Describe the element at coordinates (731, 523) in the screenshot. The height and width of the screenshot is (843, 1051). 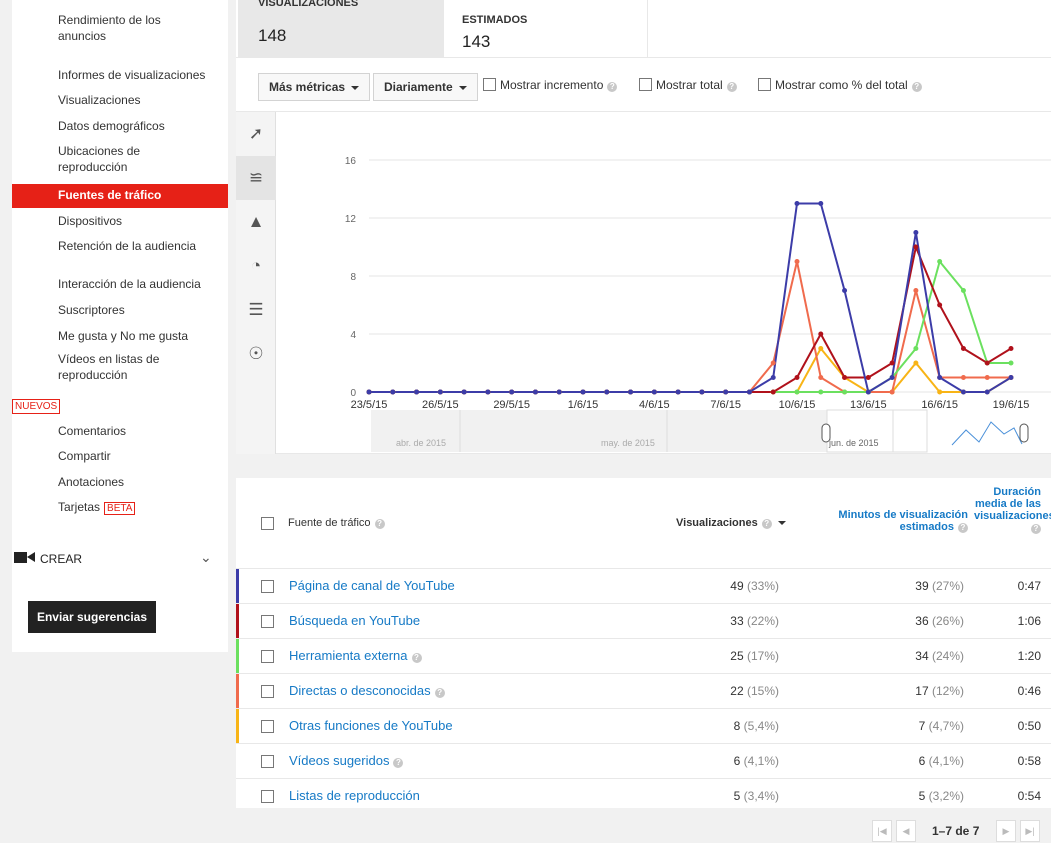
I see `column-header-views: Visualizaciones?` at that location.